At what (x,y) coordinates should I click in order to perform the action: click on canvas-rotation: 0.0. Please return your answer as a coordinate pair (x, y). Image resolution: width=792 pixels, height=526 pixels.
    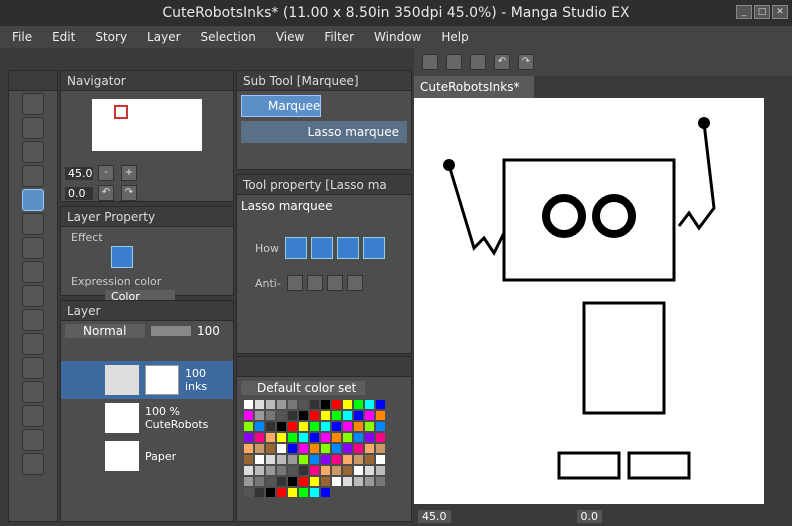
    Looking at the image, I should click on (589, 516).